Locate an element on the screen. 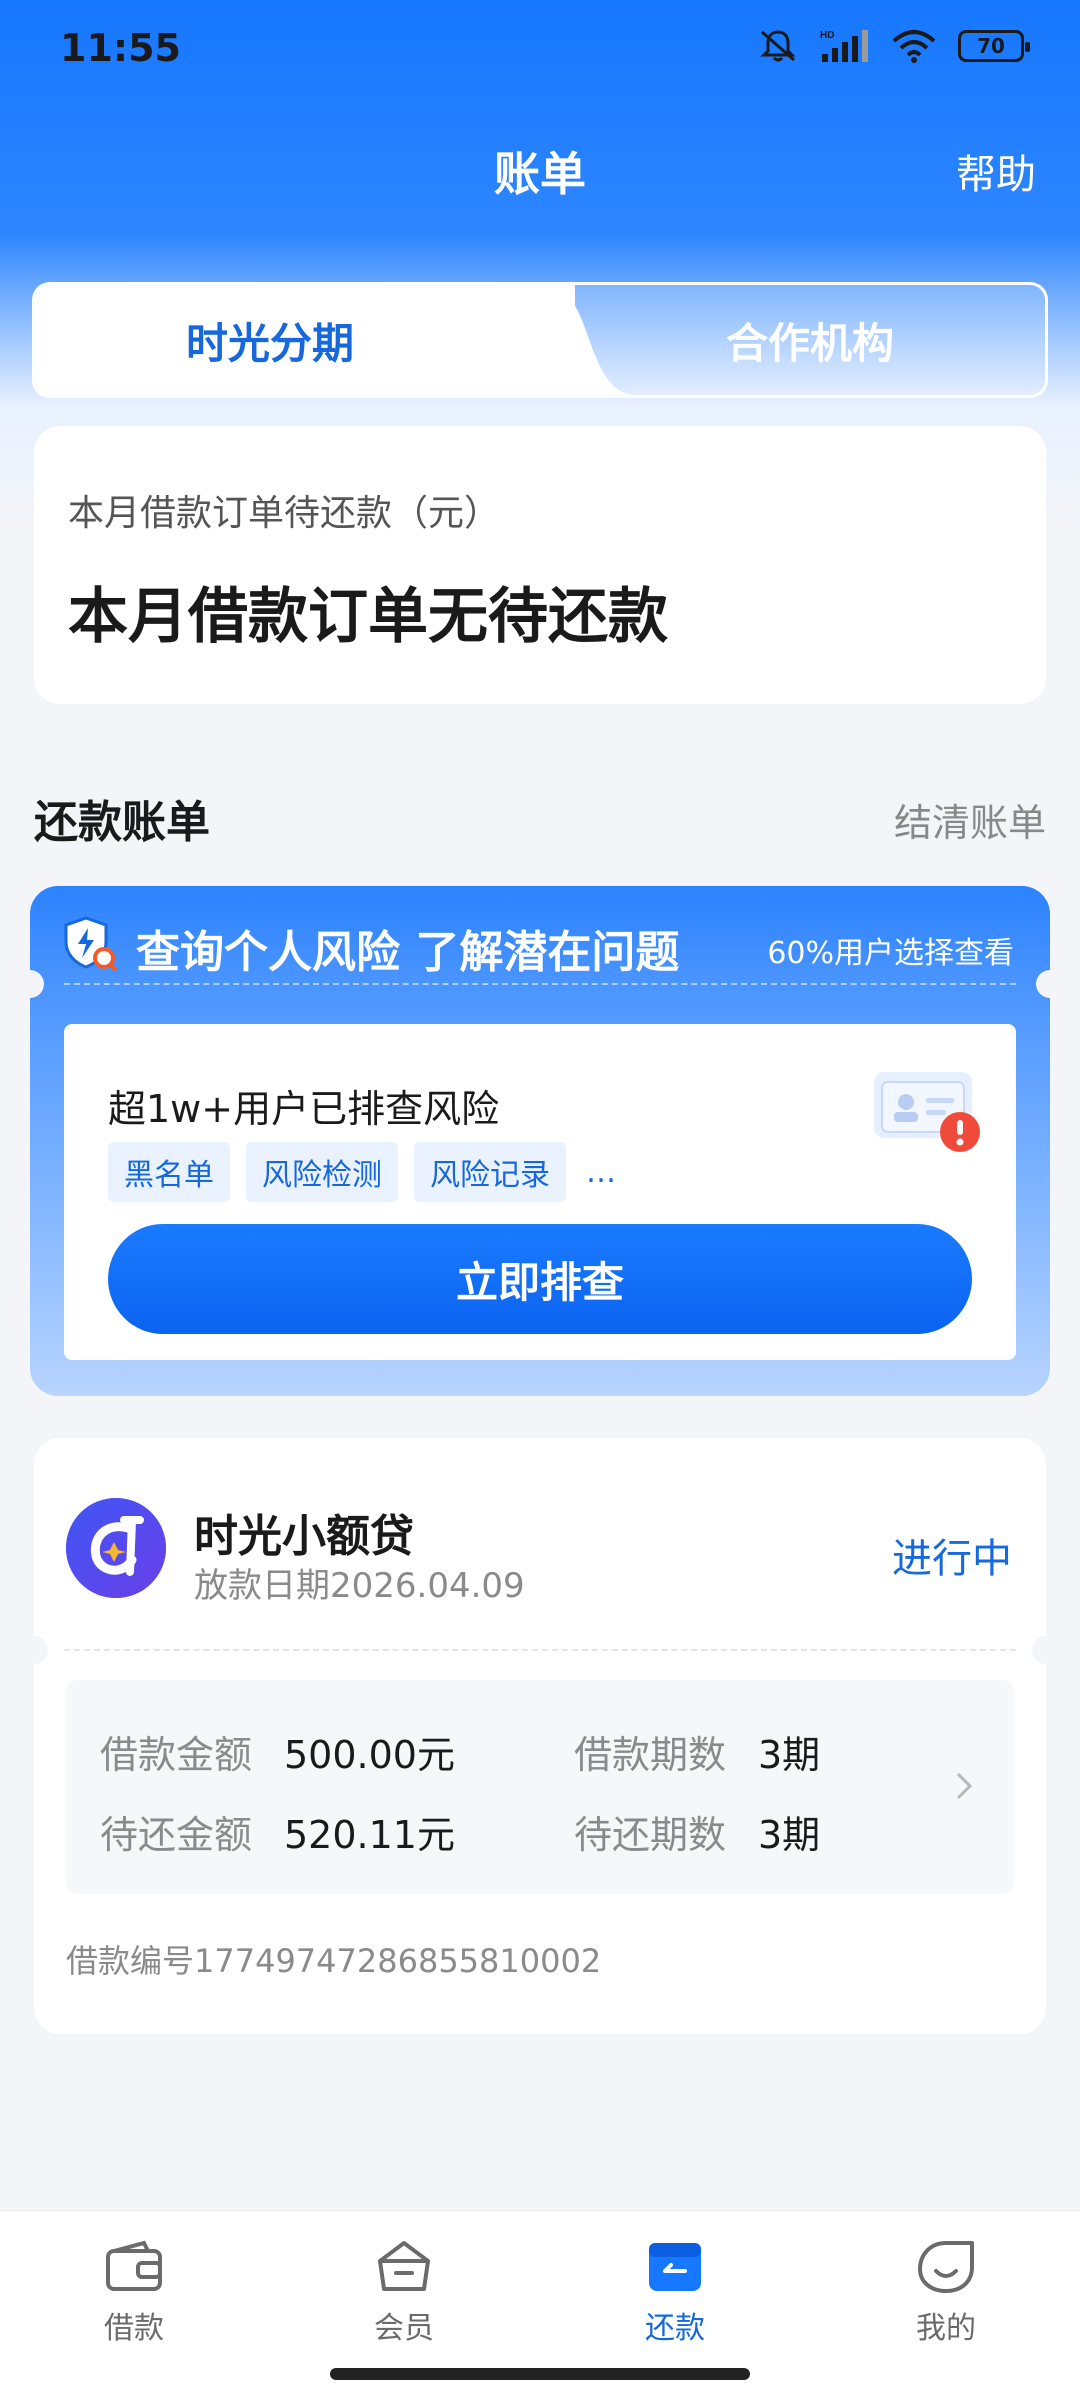 The height and width of the screenshot is (2400, 1080). home-indicator is located at coordinates (540, 2374).